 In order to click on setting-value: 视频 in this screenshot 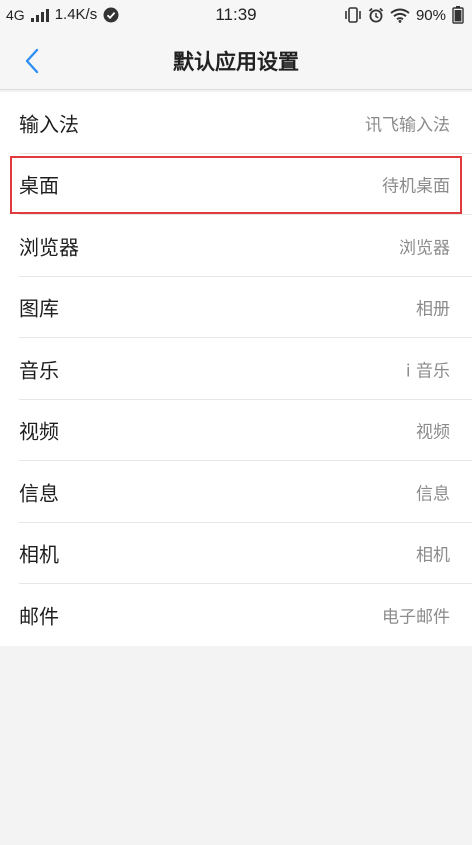, I will do `click(433, 432)`.